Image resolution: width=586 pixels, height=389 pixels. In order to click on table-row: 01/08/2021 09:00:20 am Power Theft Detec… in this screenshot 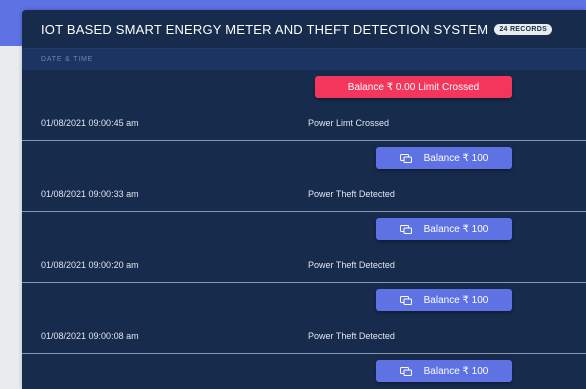, I will do `click(304, 265)`.